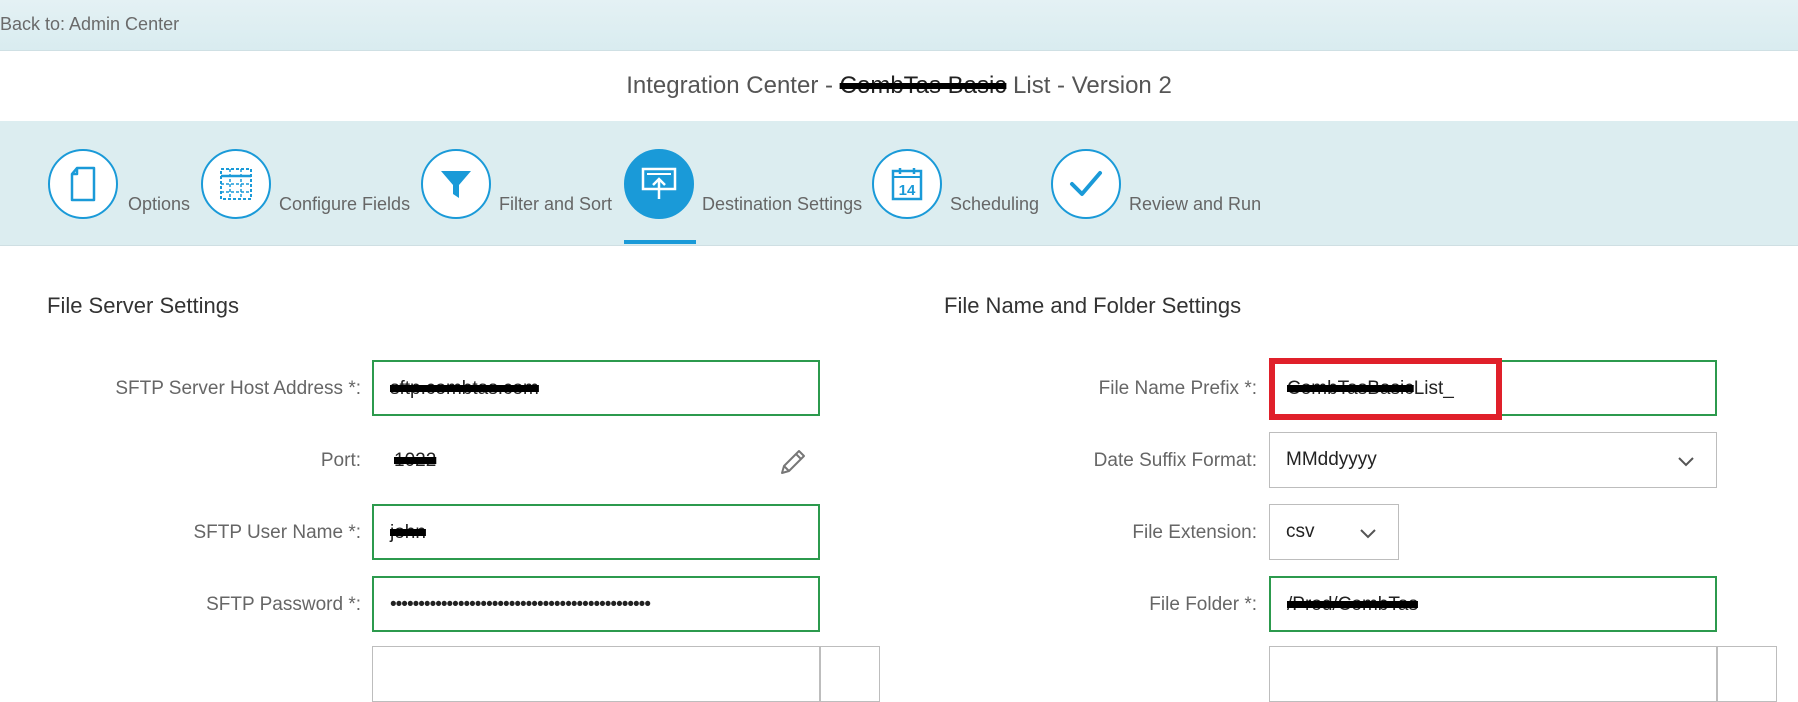 The width and height of the screenshot is (1798, 702). I want to click on sftp-host-input: sftp.combtas.com, so click(596, 388).